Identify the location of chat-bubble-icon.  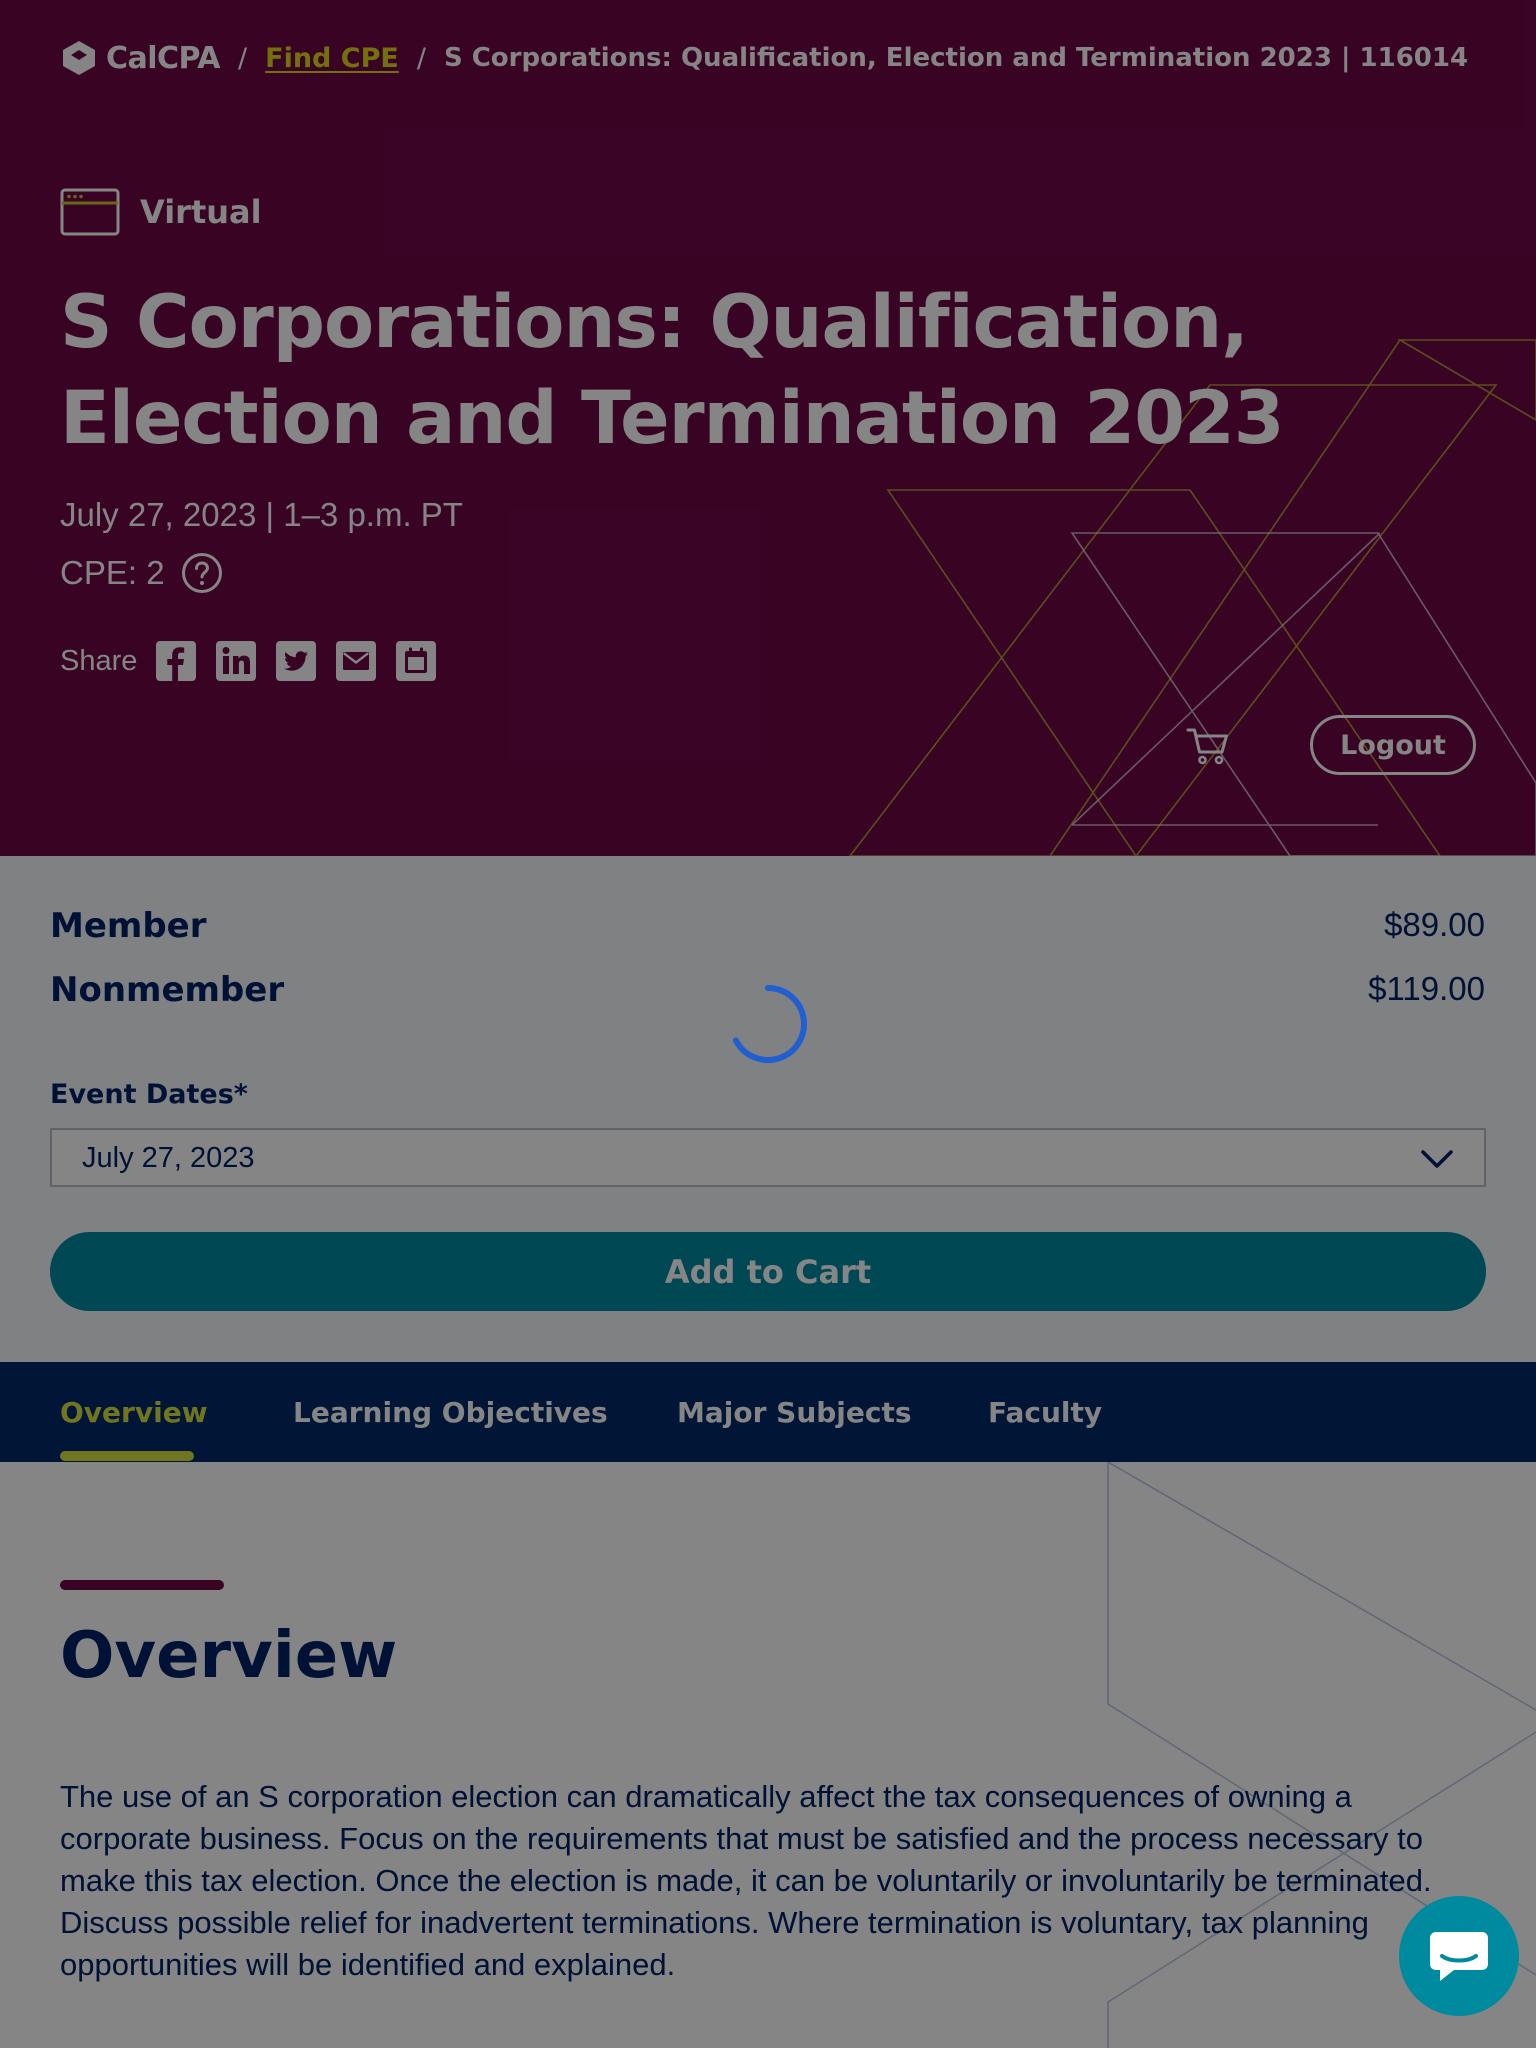
(1459, 1956).